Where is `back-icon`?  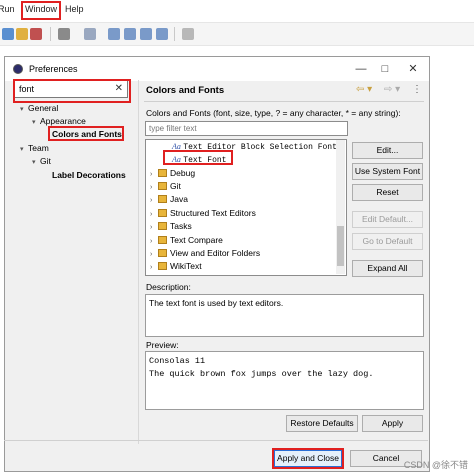 back-icon is located at coordinates (114, 34).